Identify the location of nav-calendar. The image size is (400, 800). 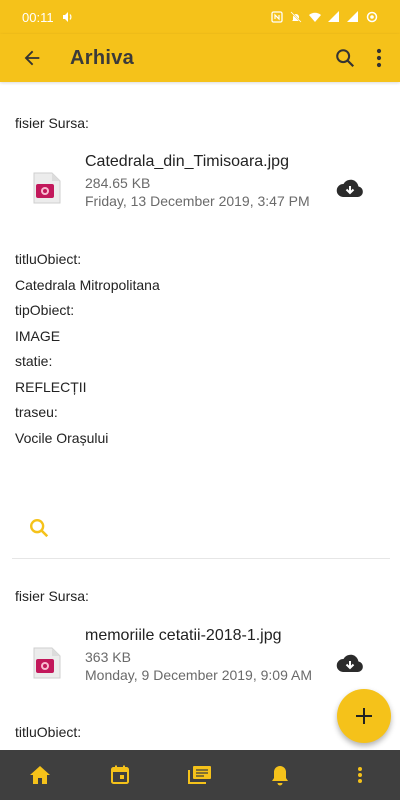
(120, 775).